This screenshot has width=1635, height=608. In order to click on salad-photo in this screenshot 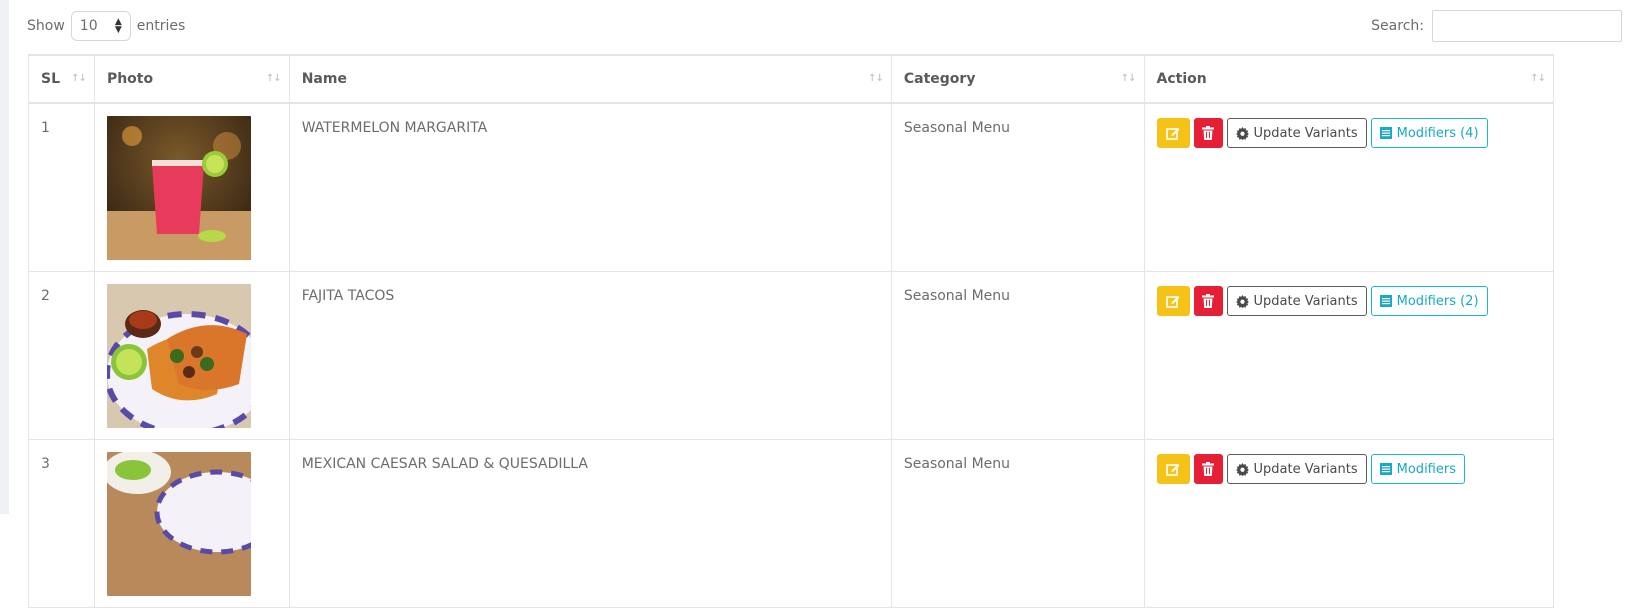, I will do `click(178, 524)`.